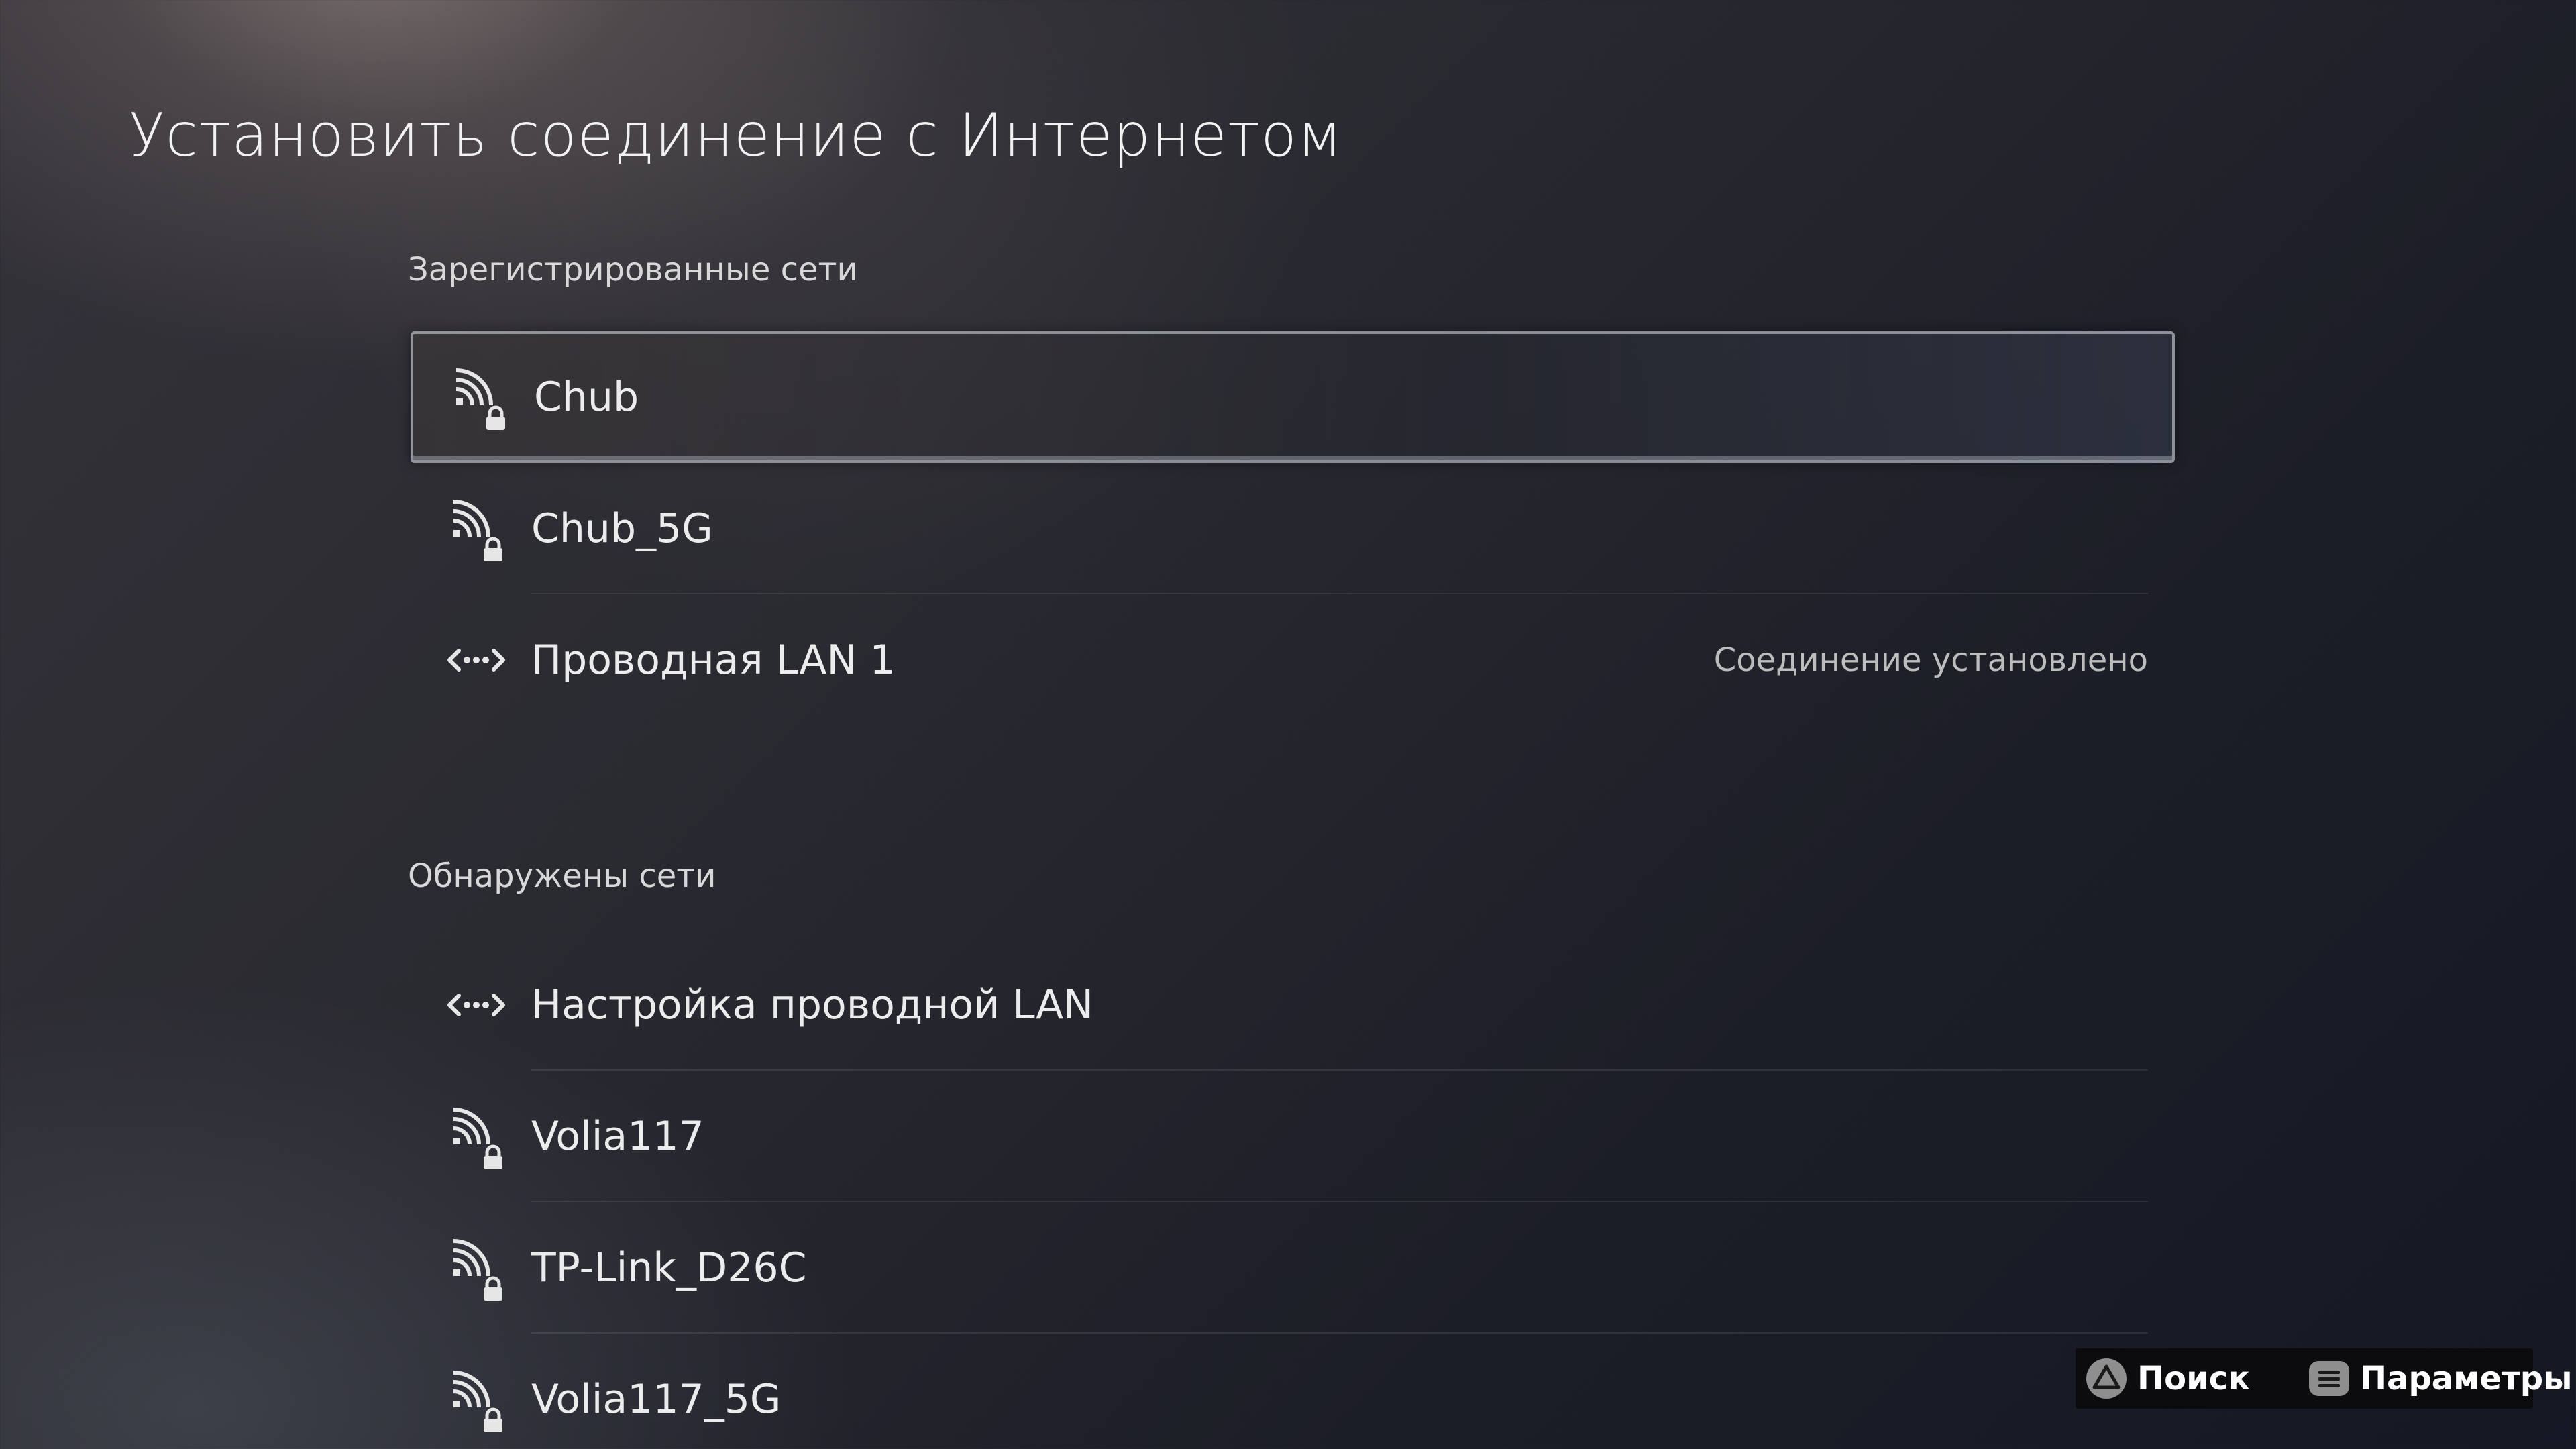 This screenshot has height=1449, width=2576. I want to click on network-name: Настройка проводной LAN, so click(812, 1004).